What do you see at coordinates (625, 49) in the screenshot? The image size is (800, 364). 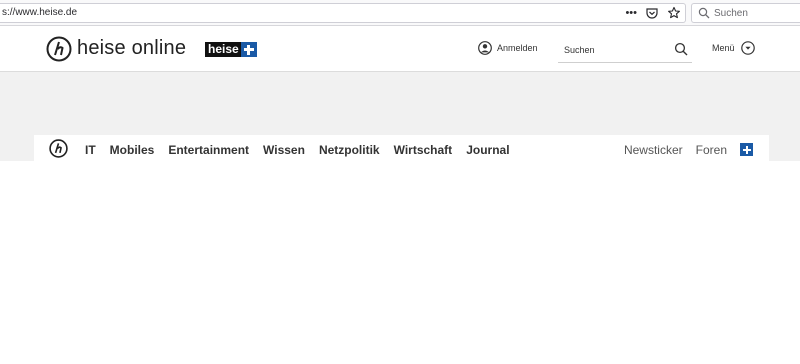 I see `site-search-field: Suchen` at bounding box center [625, 49].